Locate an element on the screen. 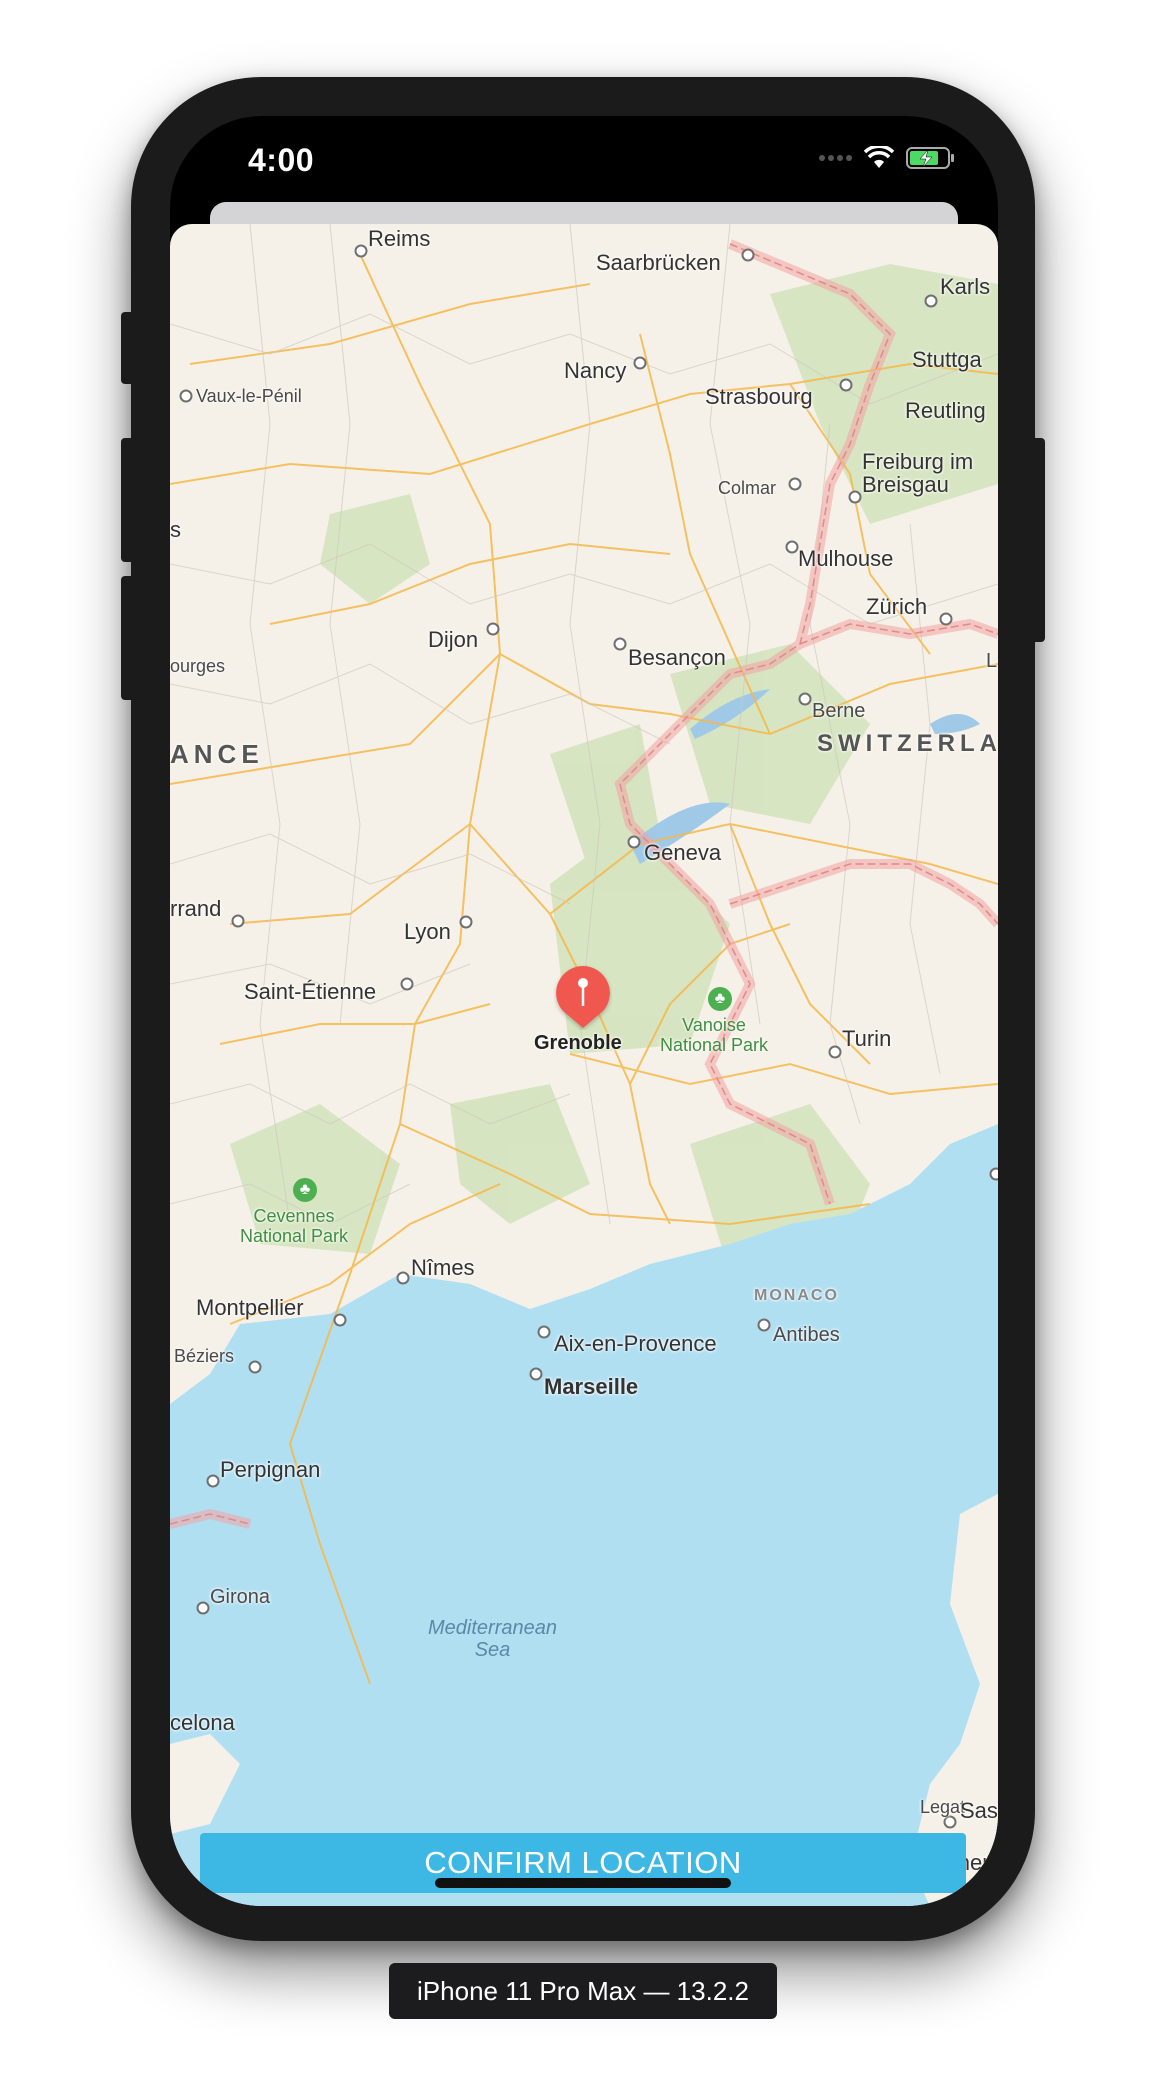 The height and width of the screenshot is (2096, 1168). apple-logo-icon is located at coordinates (201, 1902).